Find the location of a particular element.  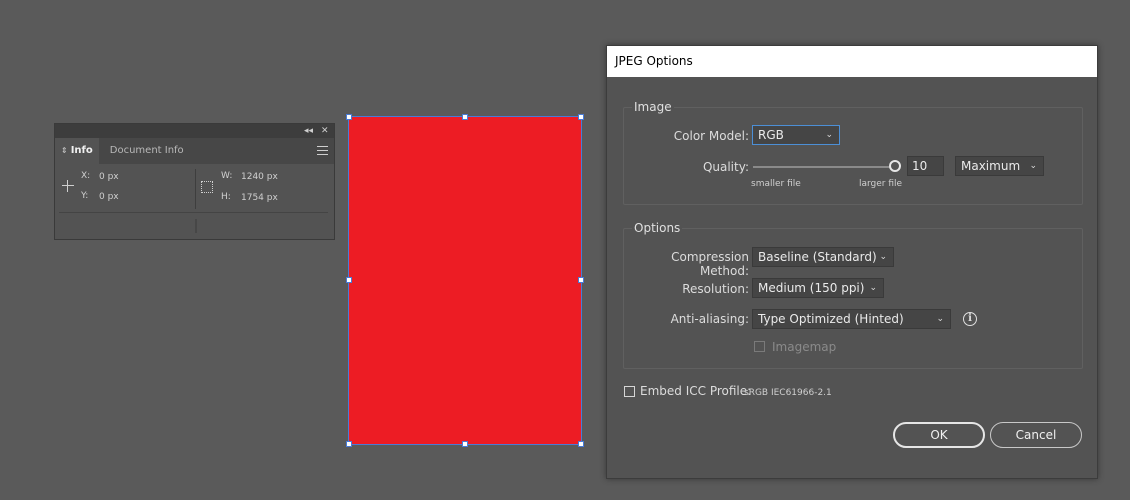

info-panel-topbar: ◂◂ ✕ is located at coordinates (194, 131).